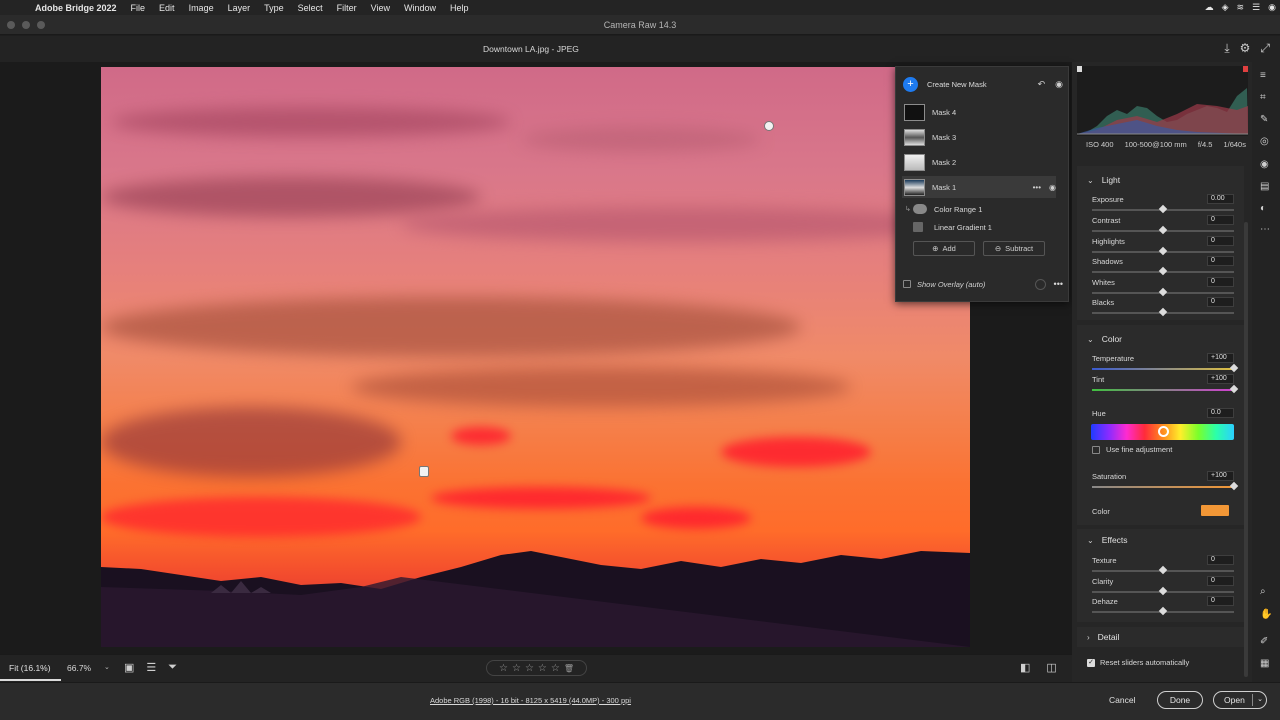 Image resolution: width=1280 pixels, height=720 pixels. I want to click on overlay-color-swatch, so click(1040, 284).